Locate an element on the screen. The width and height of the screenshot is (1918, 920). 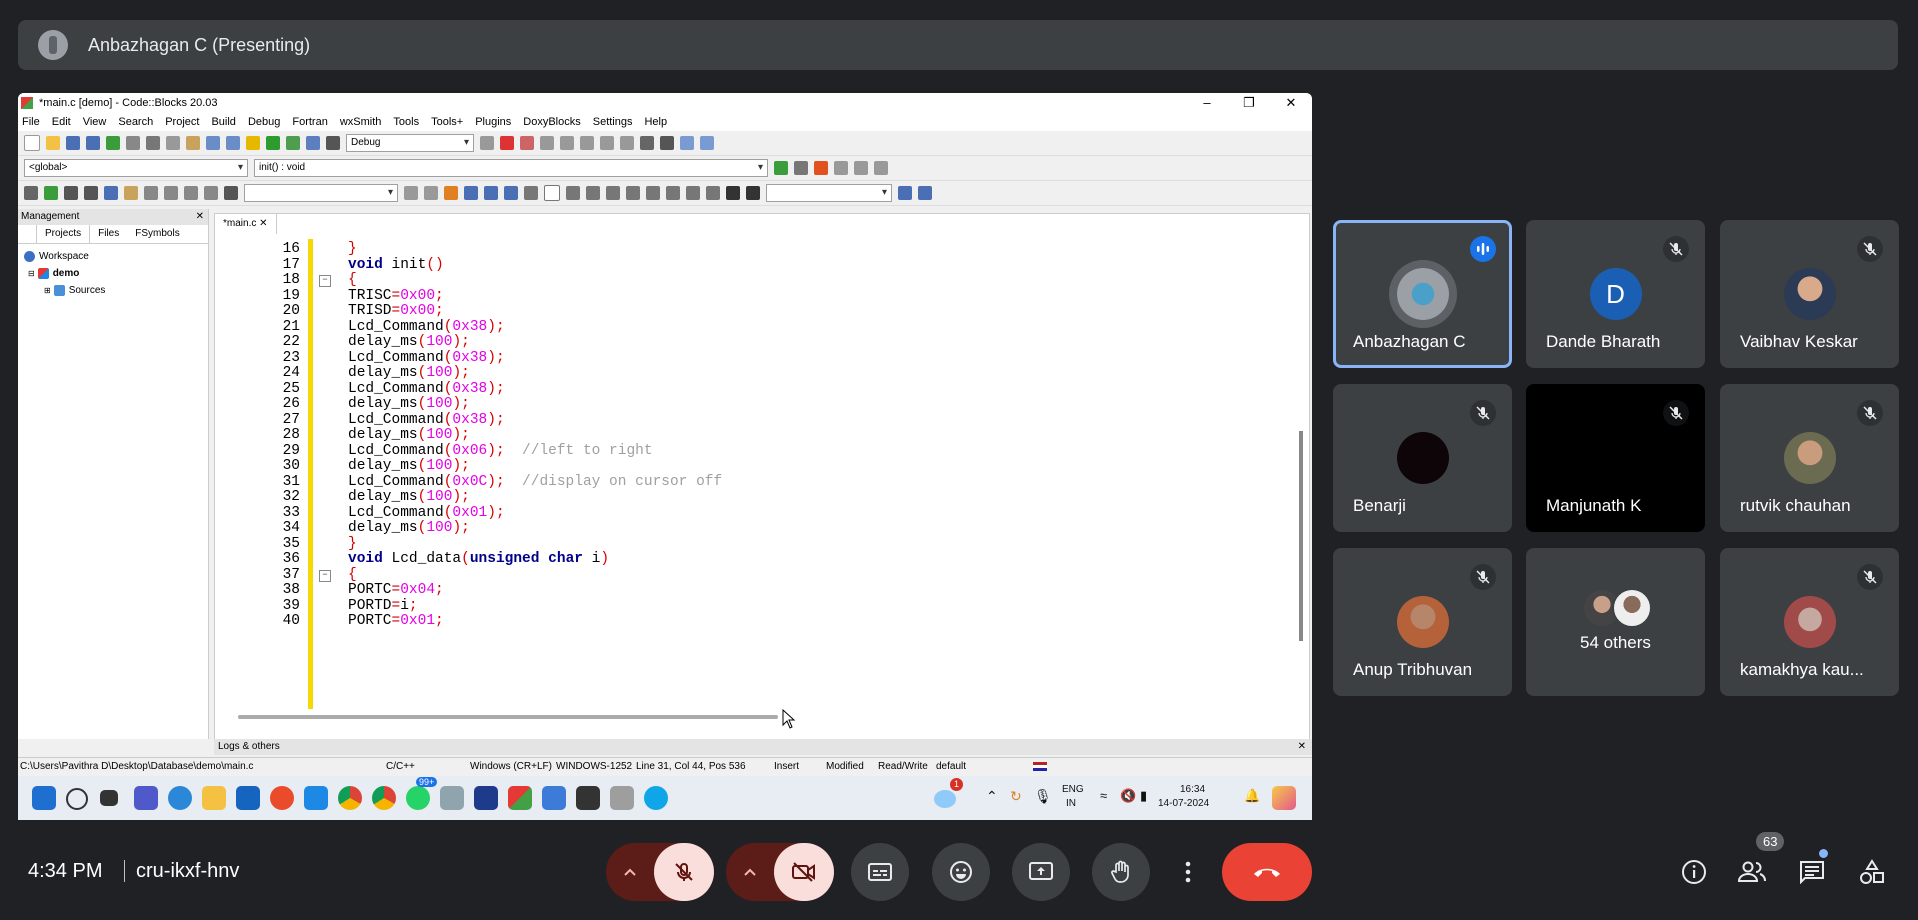
restore-icon: ❐ is located at coordinates (1249, 103).